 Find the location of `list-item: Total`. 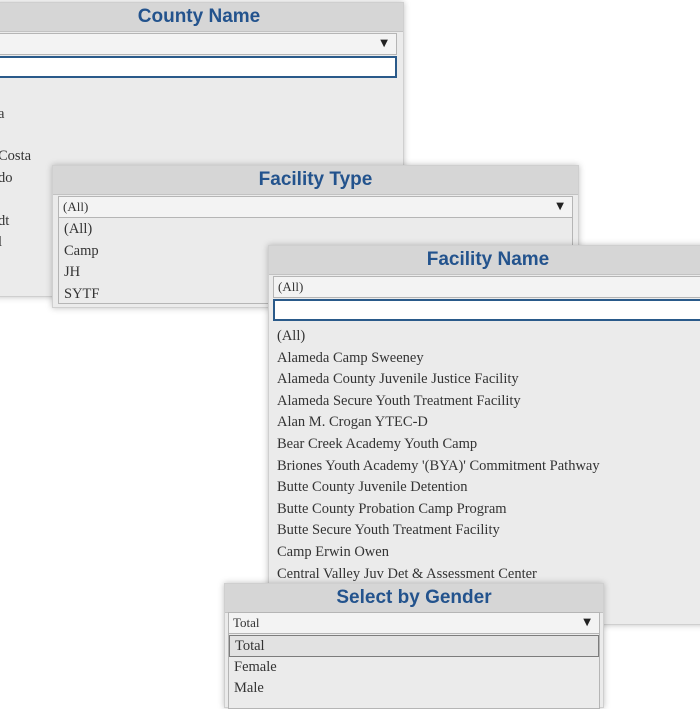

list-item: Total is located at coordinates (414, 646).